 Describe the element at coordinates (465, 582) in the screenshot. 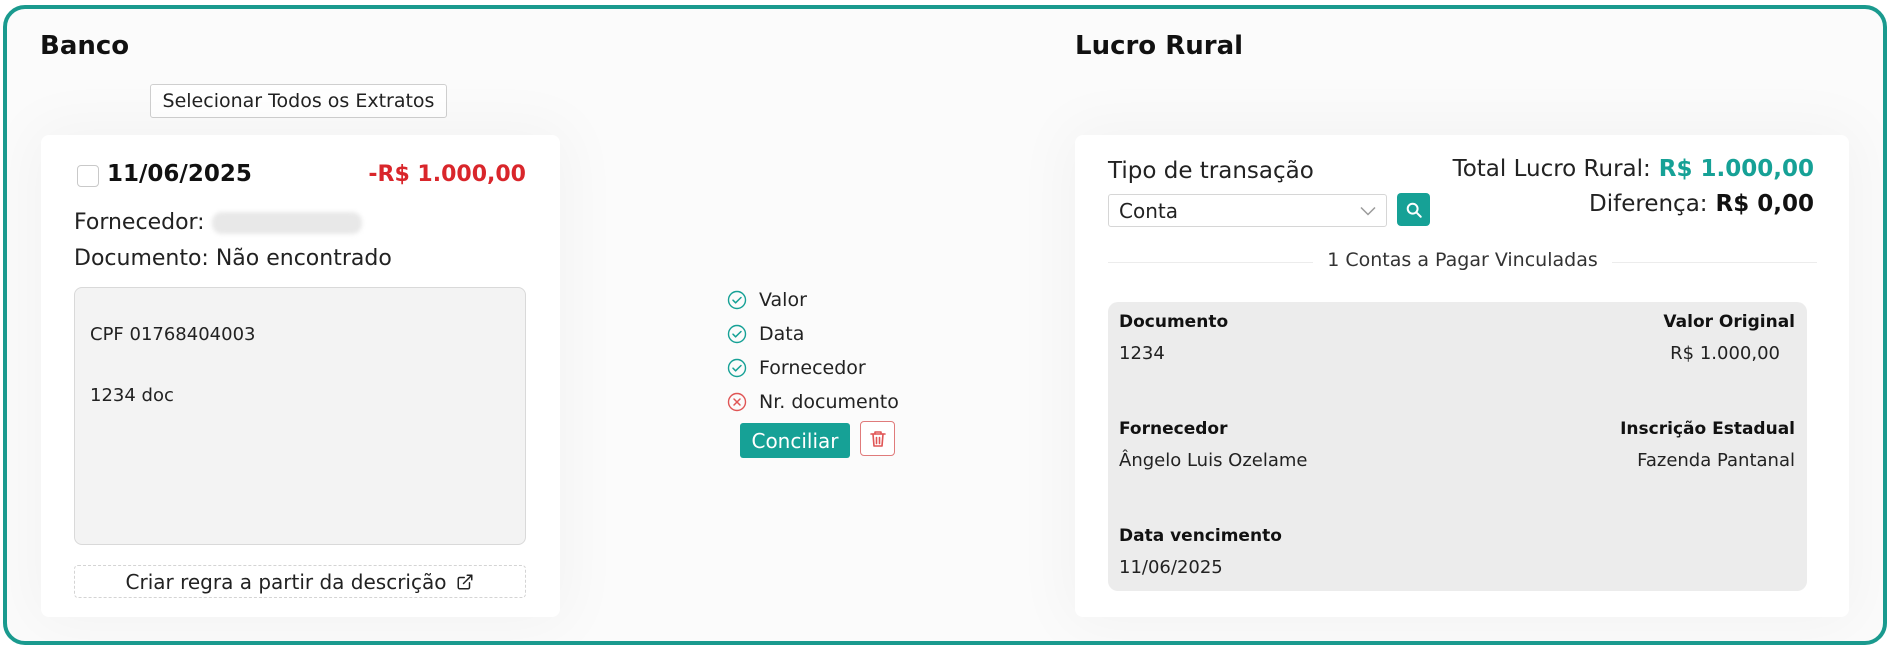

I see `external-link-icon` at that location.